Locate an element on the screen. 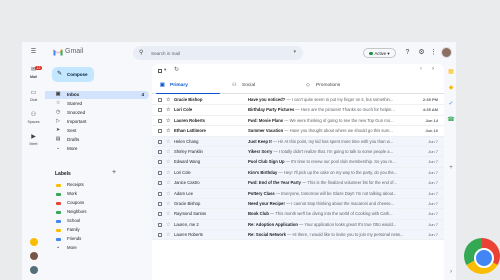  apps-grid-icon: ⋮ is located at coordinates (433, 52).